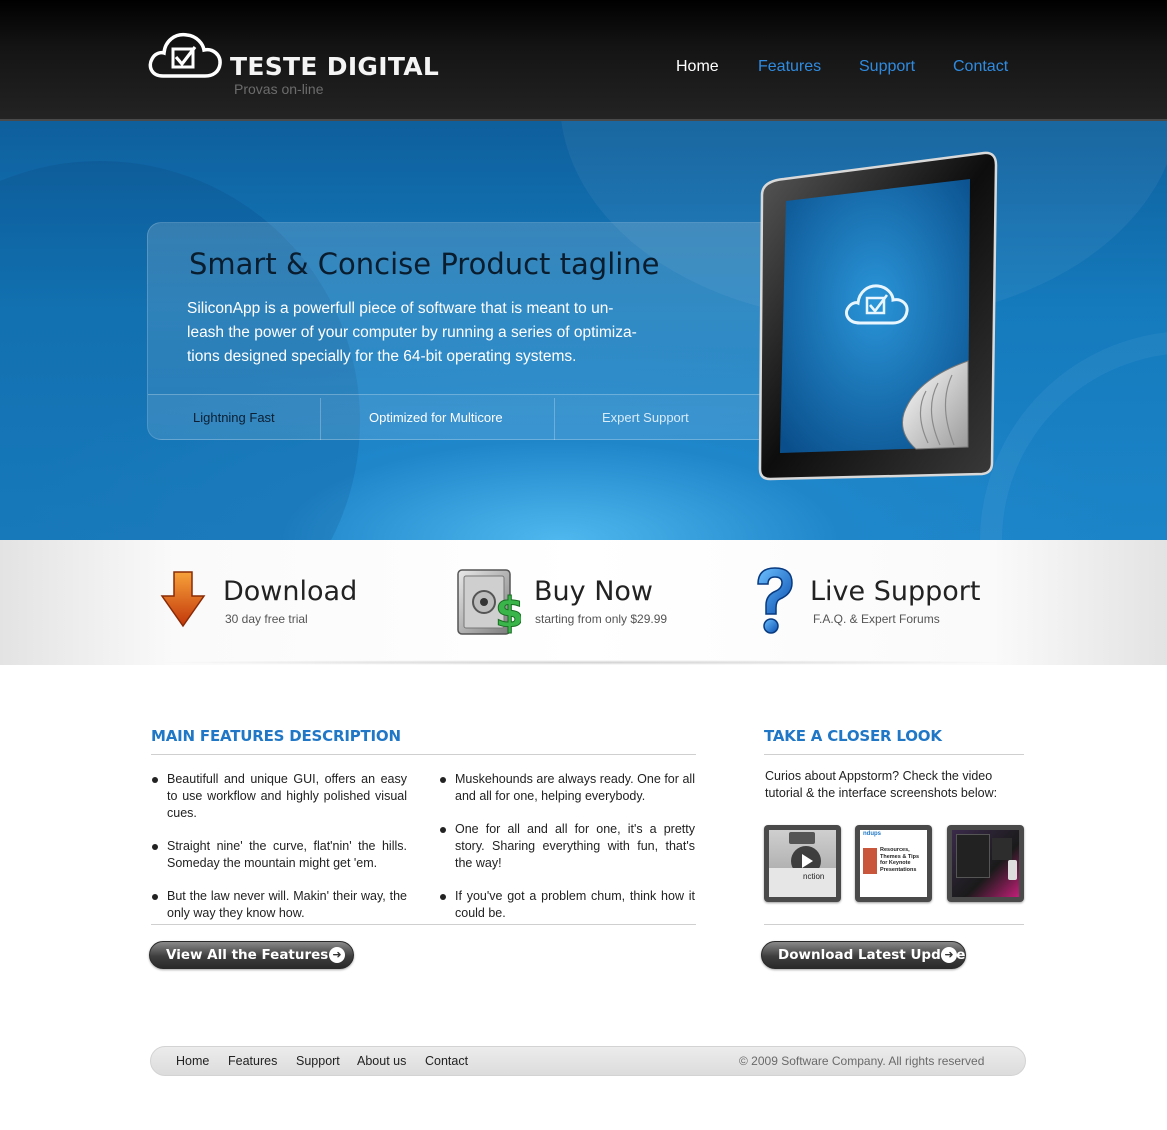  I want to click on nav-features: Features, so click(789, 67).